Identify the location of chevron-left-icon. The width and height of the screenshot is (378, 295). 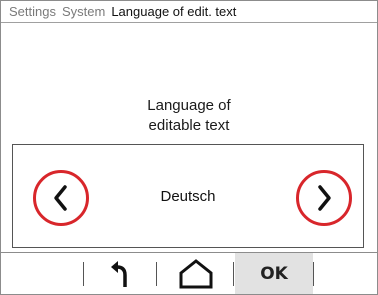
(60, 198).